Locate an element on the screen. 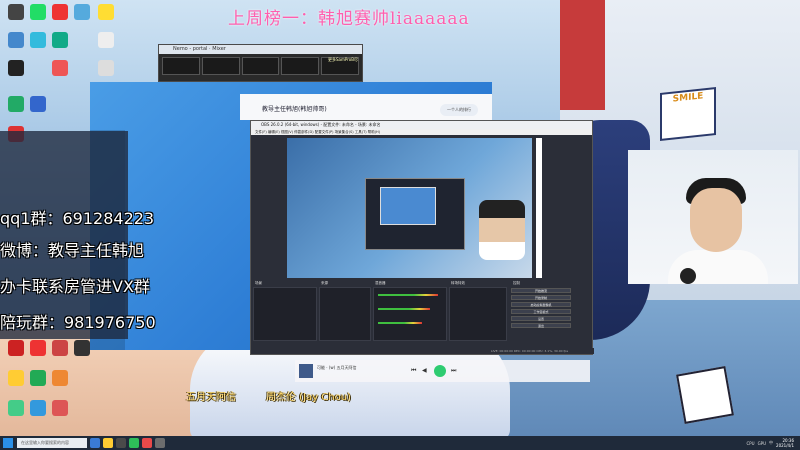 This screenshot has width=800, height=450. store-logo is located at coordinates (705, 395).